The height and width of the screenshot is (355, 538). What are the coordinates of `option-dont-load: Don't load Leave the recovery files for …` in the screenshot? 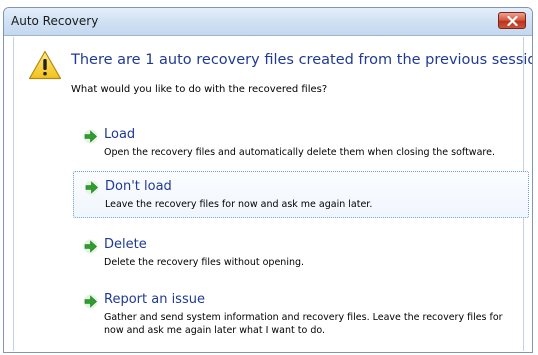 It's located at (301, 194).